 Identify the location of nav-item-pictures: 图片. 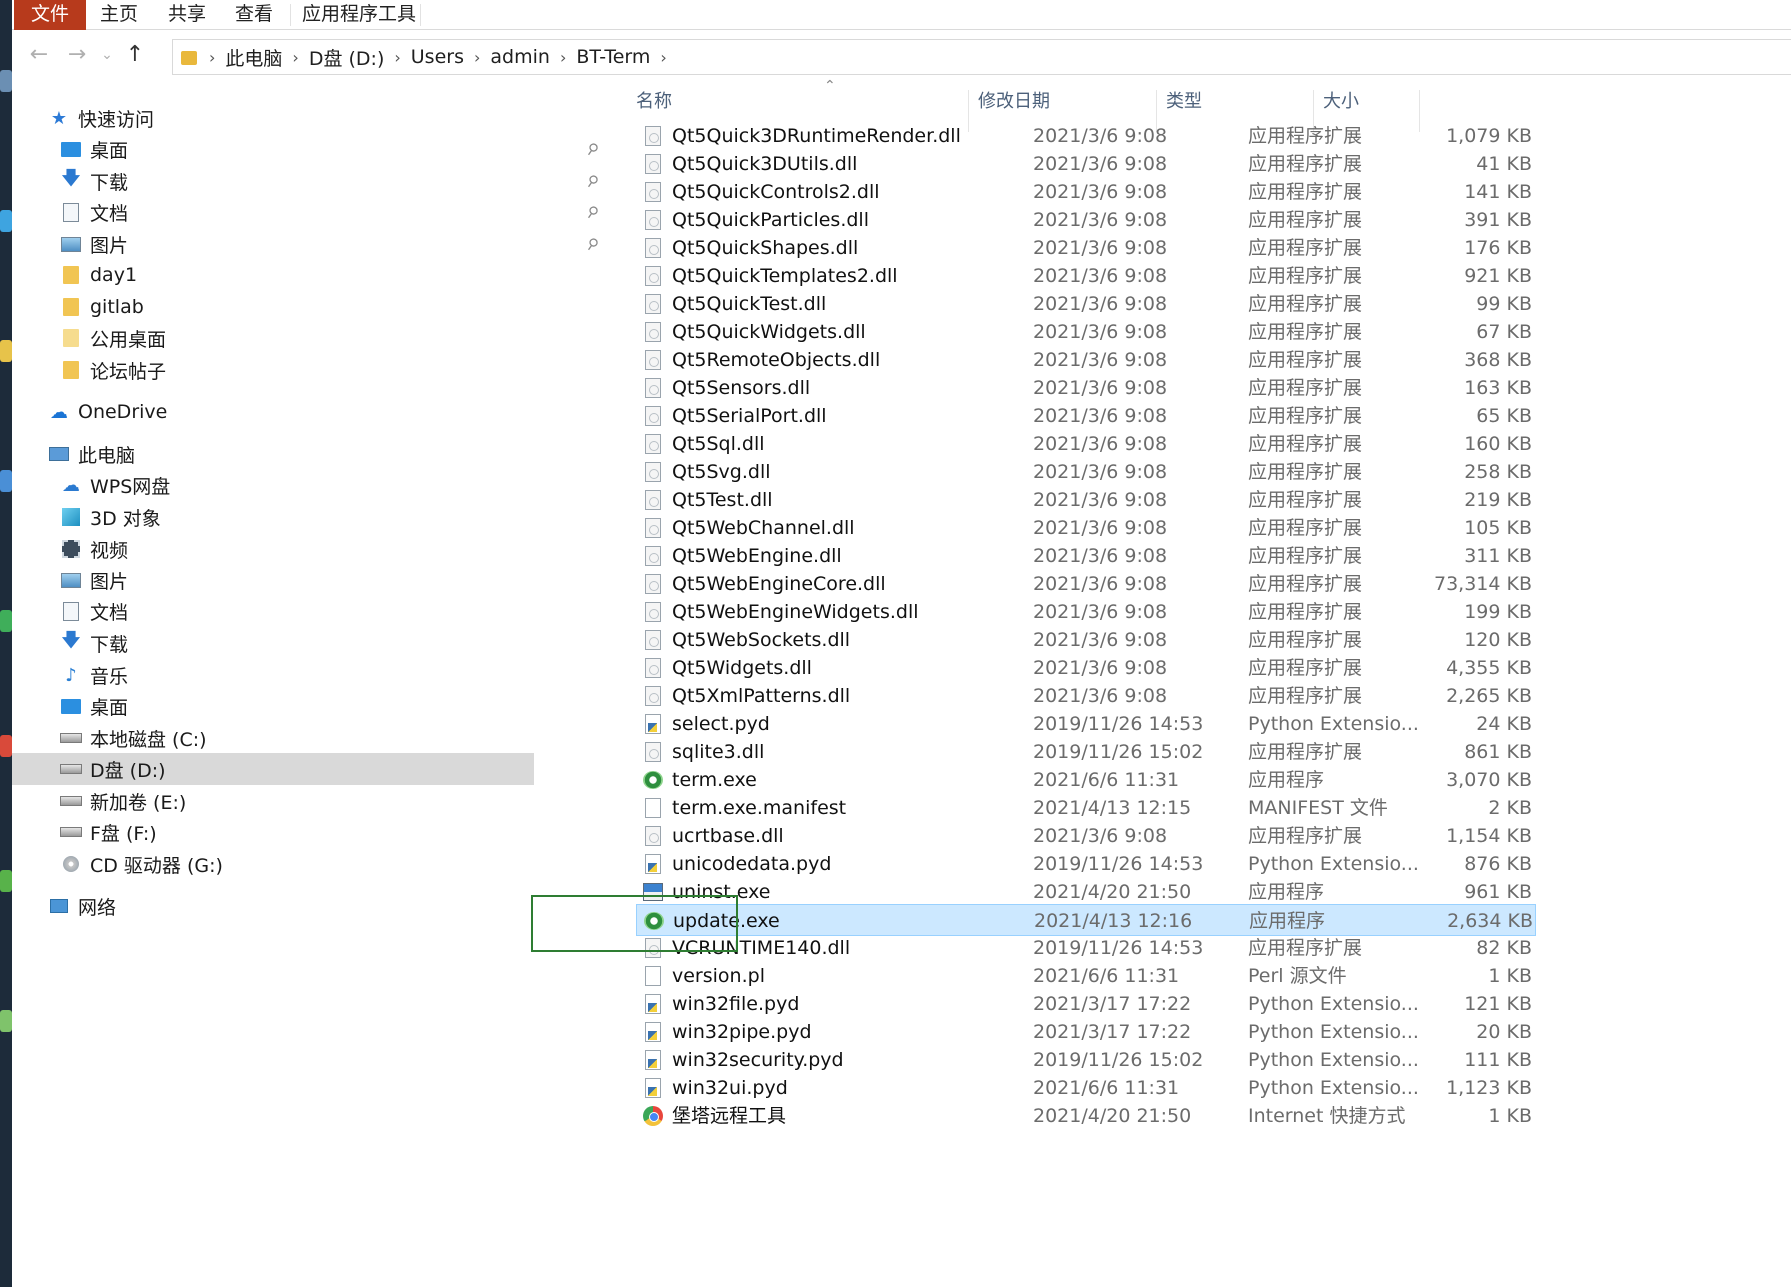
(94, 244).